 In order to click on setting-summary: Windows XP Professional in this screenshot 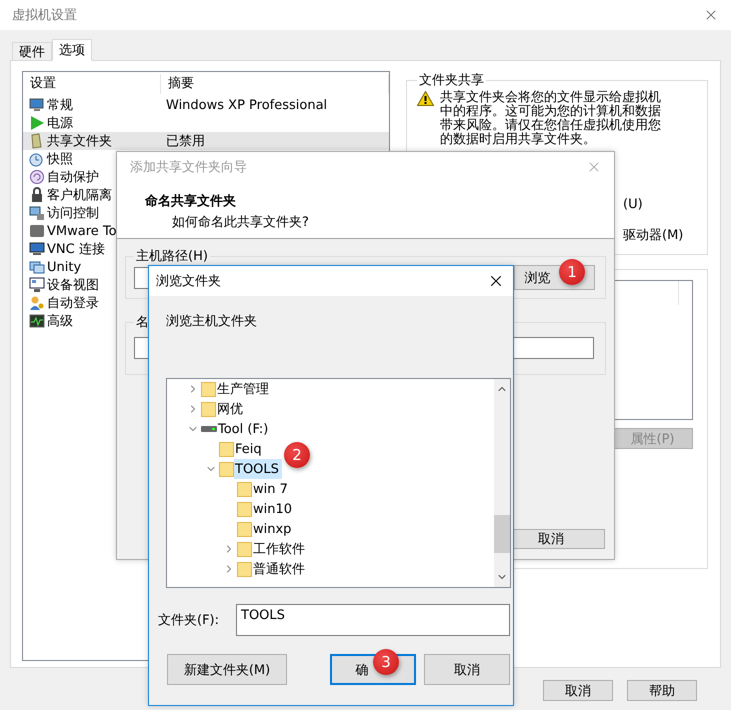, I will do `click(246, 105)`.